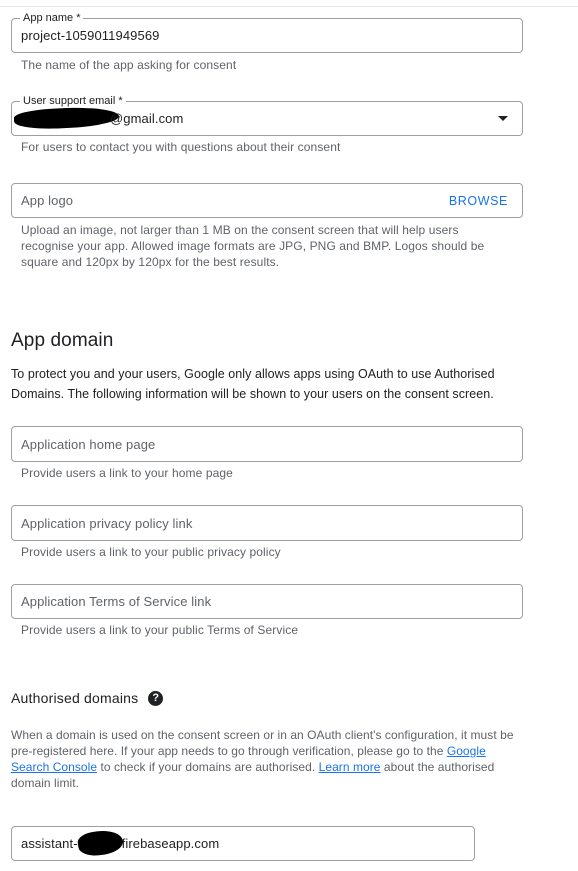 The height and width of the screenshot is (871, 578). I want to click on domain-prefix: assistant-, so click(49, 843).